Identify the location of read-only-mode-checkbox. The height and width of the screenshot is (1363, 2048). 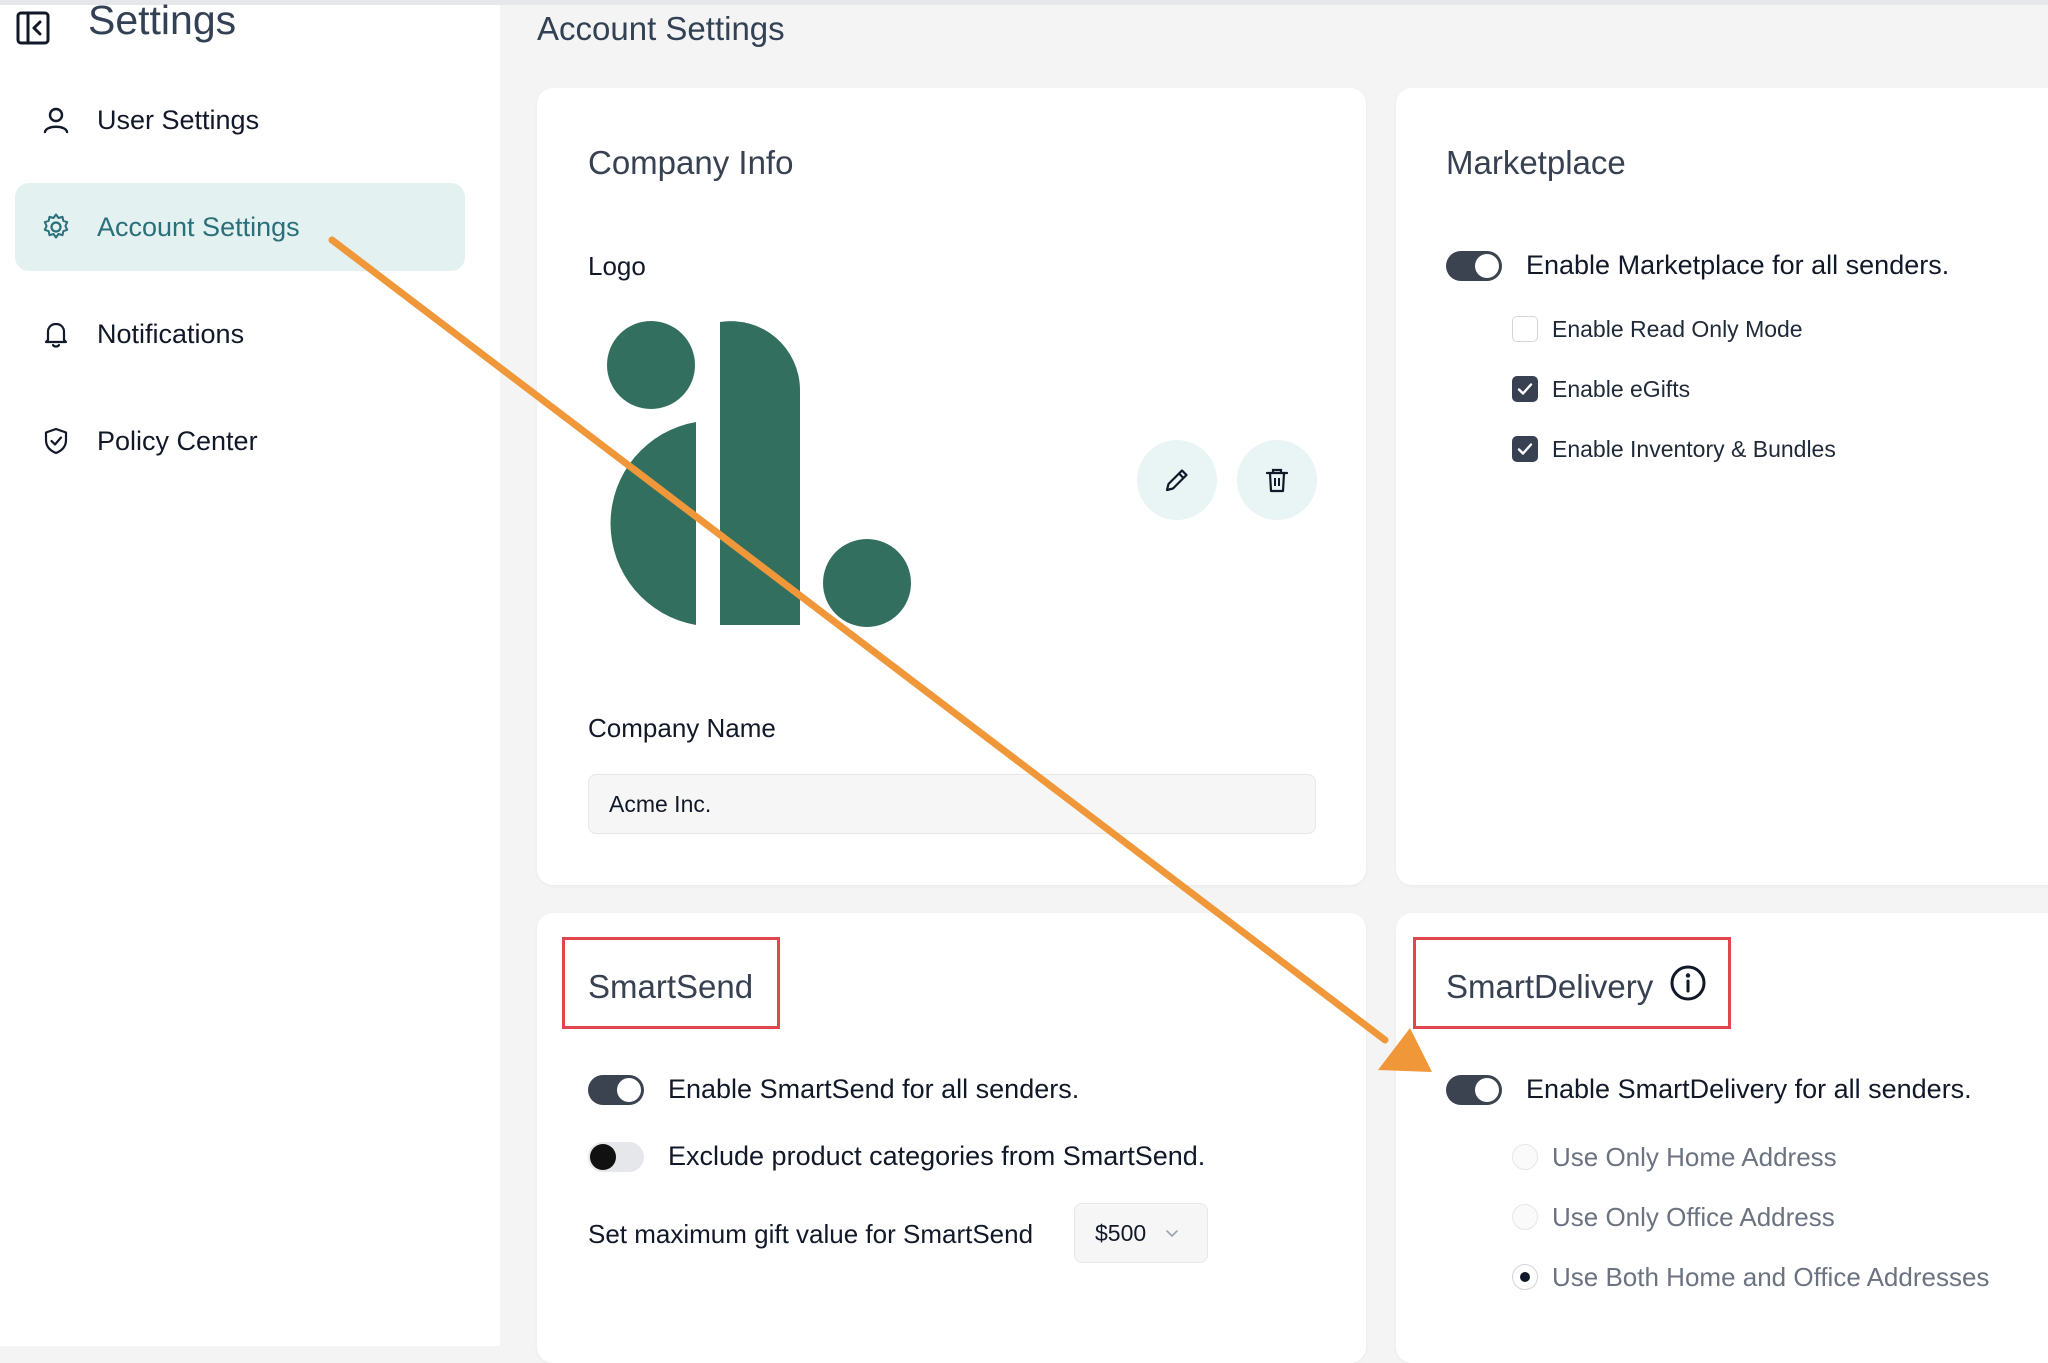
(1525, 329).